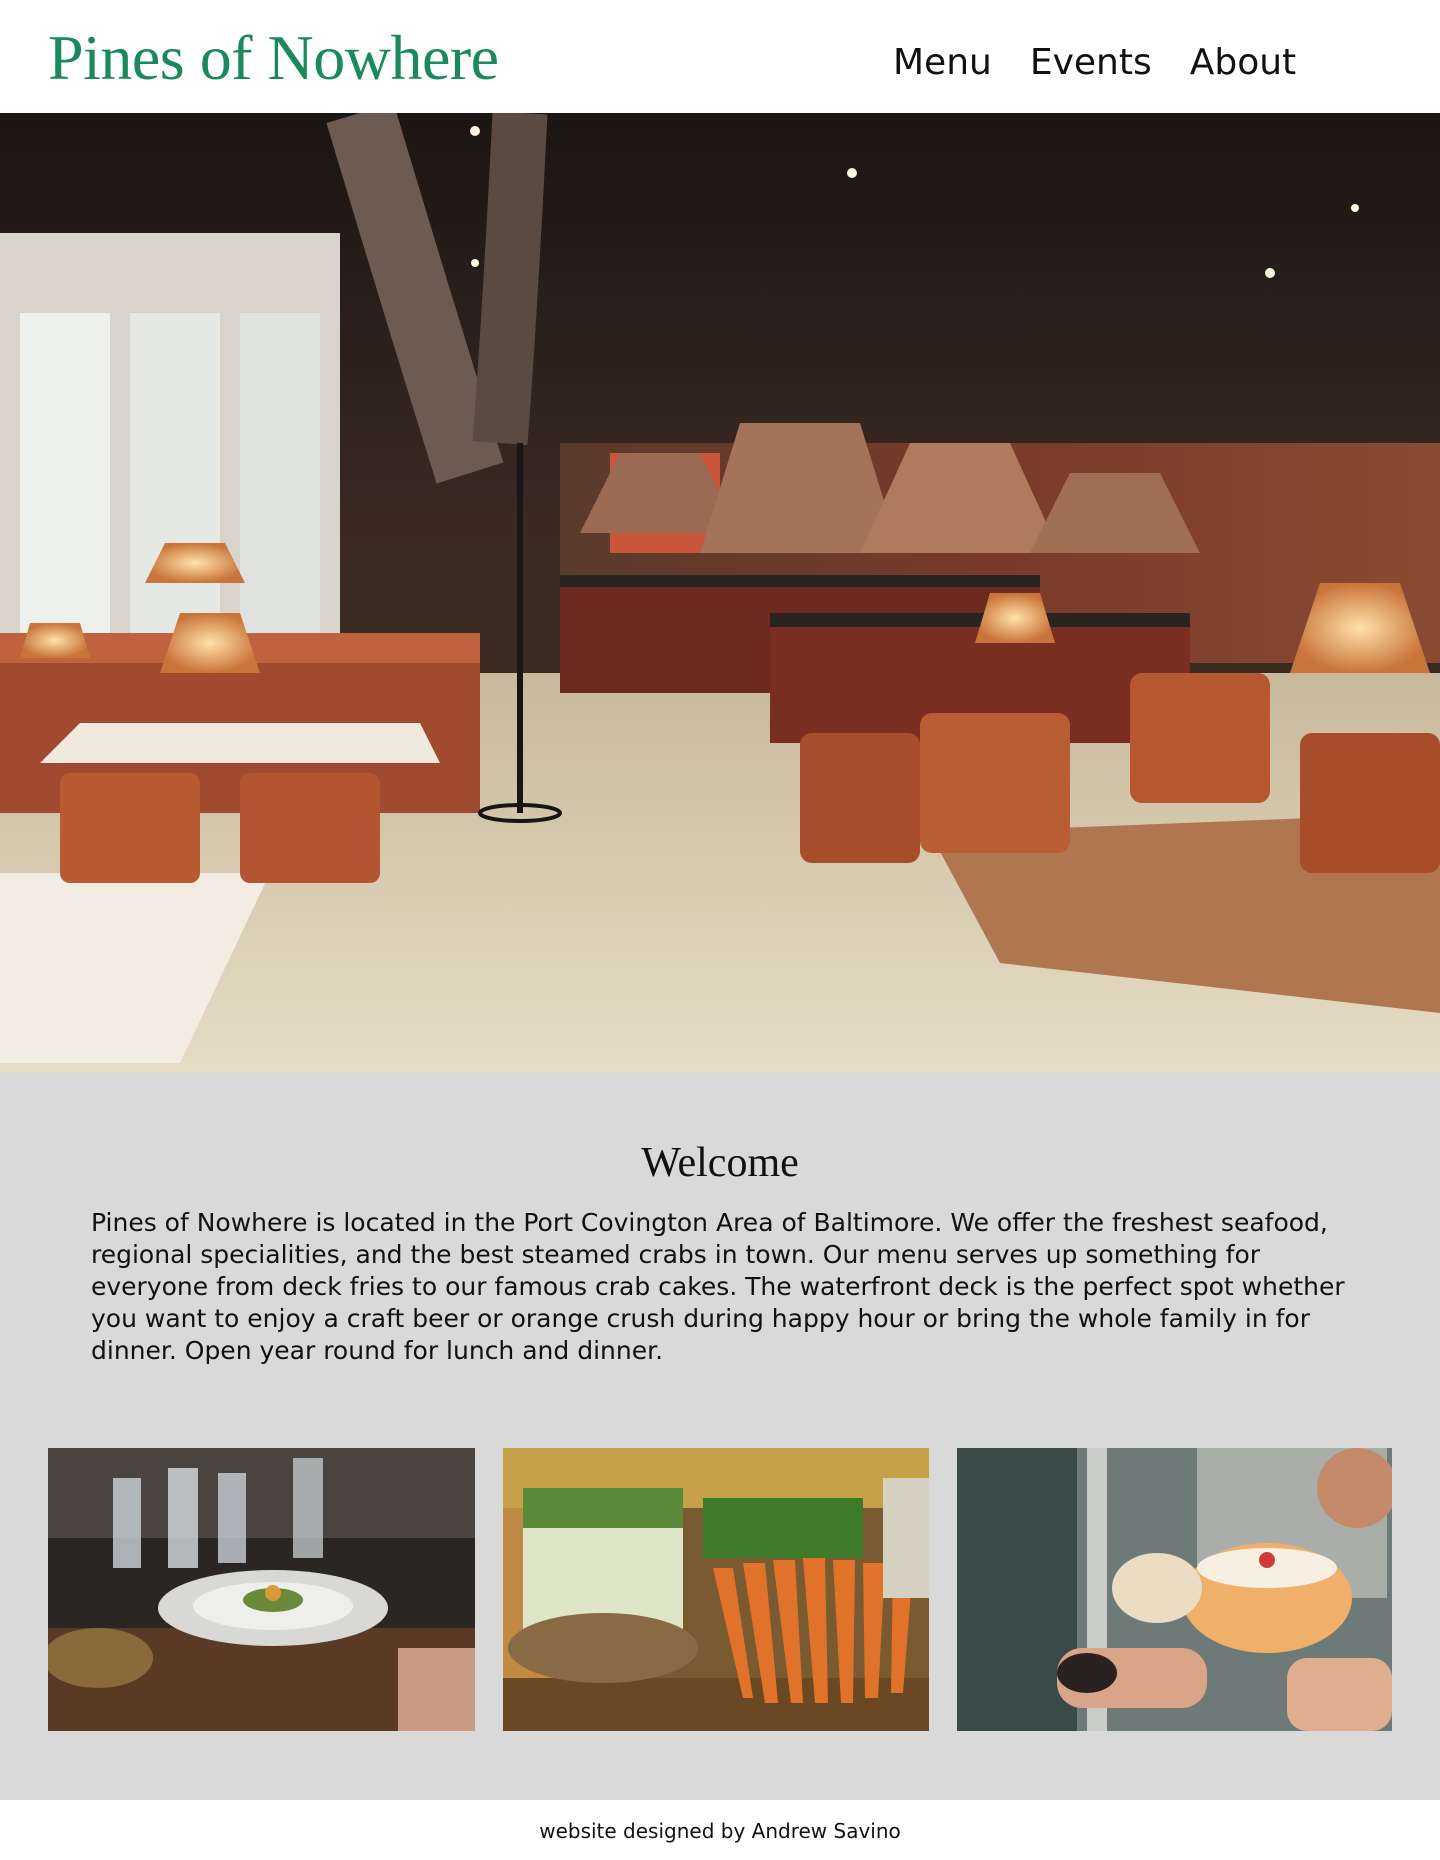 This screenshot has height=1860, width=1440. I want to click on welcome-heading: Welcome, so click(720, 1163).